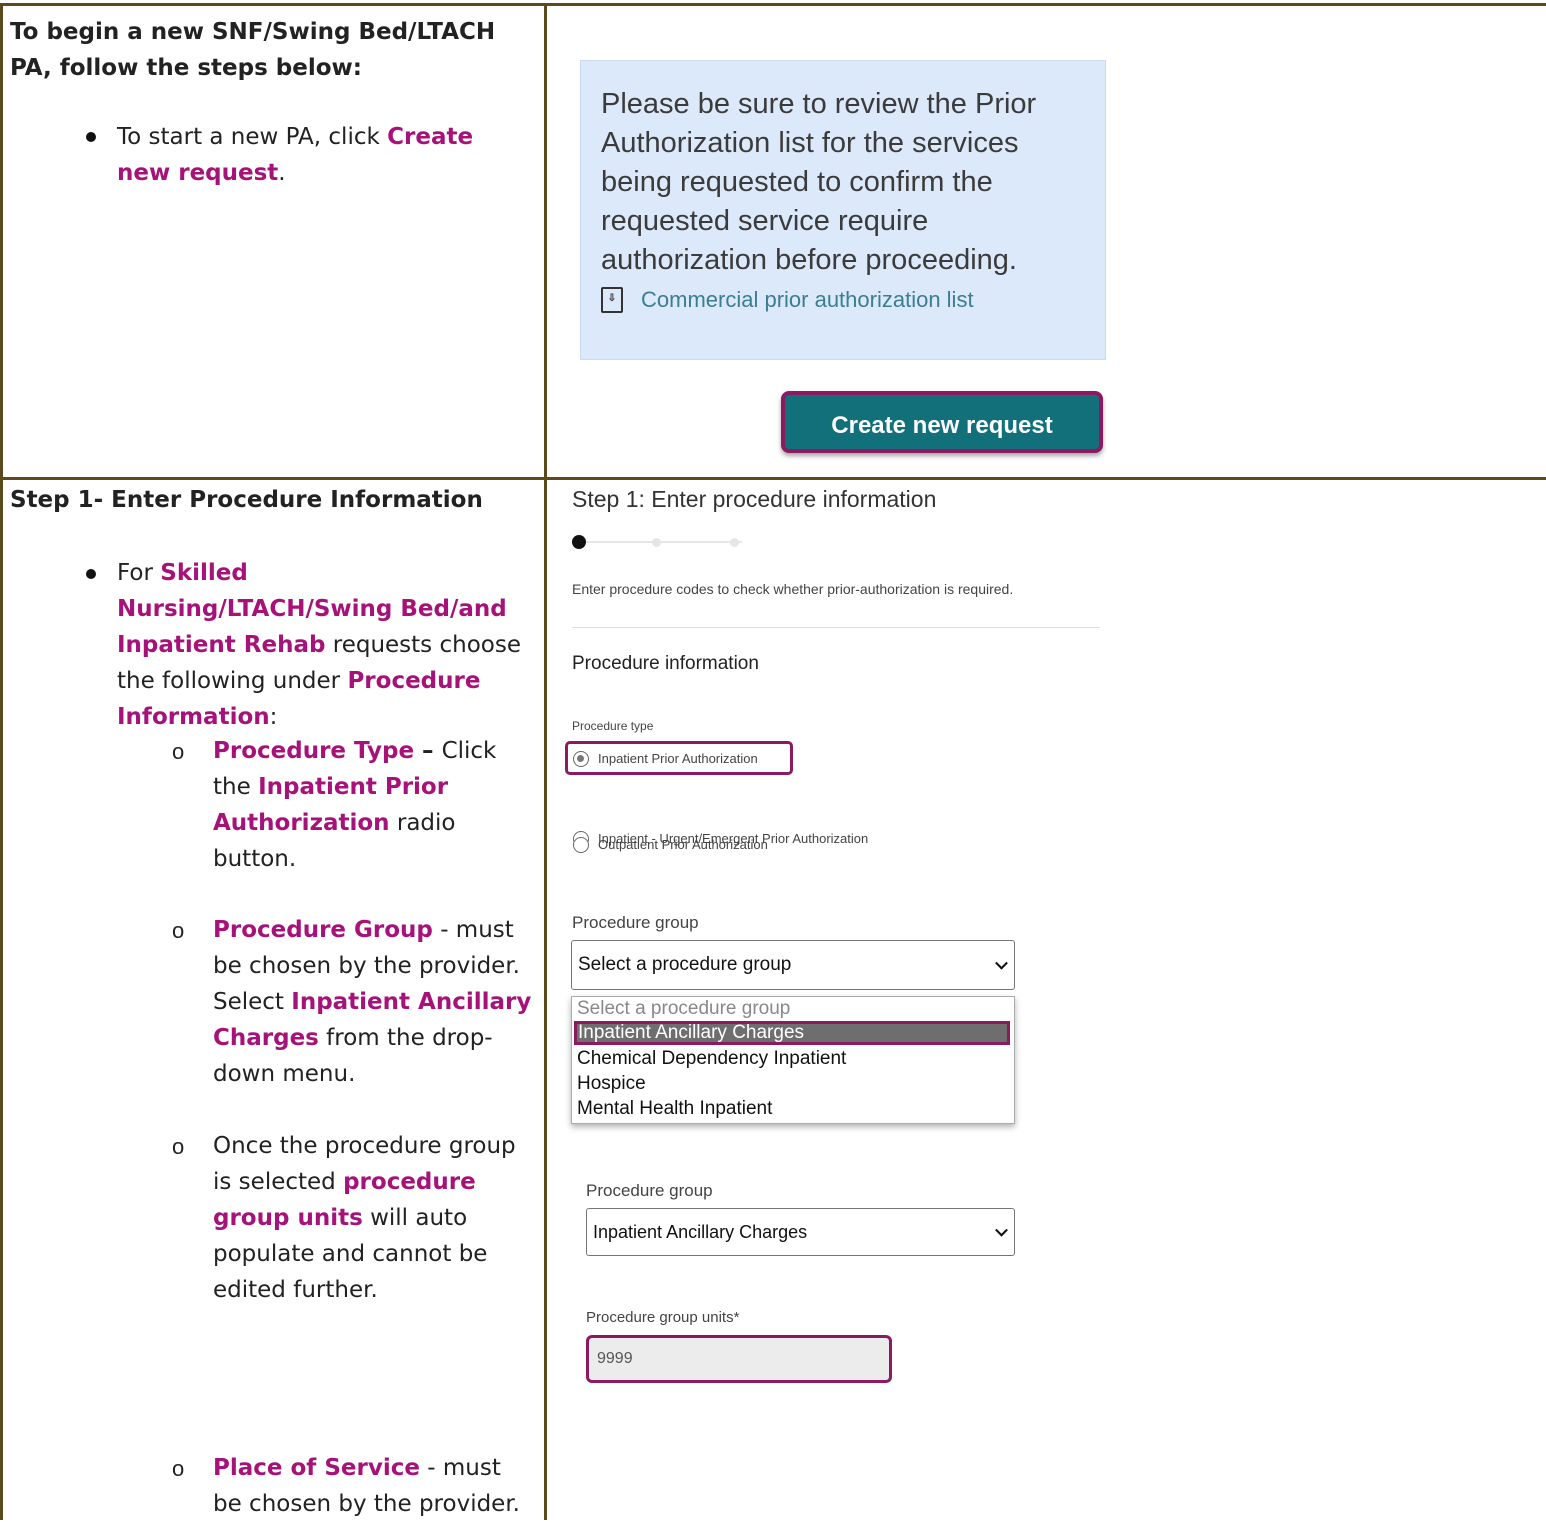  I want to click on dropdown-option: Mental Health Inpatient, so click(674, 1109).